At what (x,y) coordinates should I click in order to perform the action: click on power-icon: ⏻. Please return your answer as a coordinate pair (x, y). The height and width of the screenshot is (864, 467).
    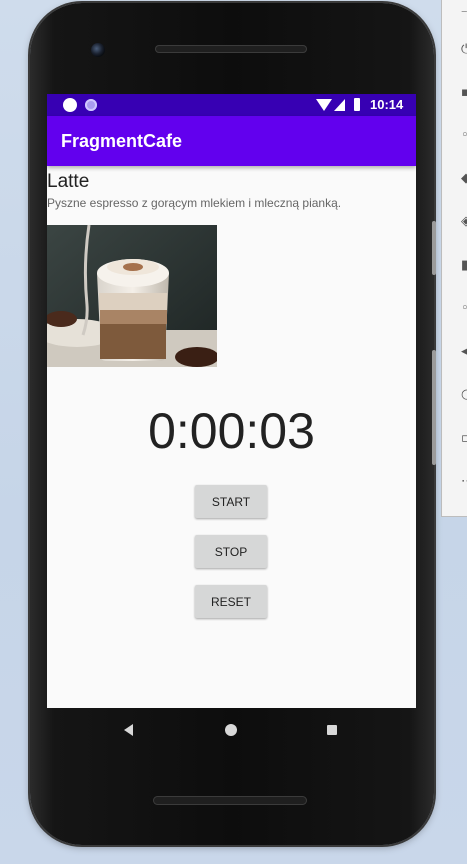
    Looking at the image, I should click on (464, 49).